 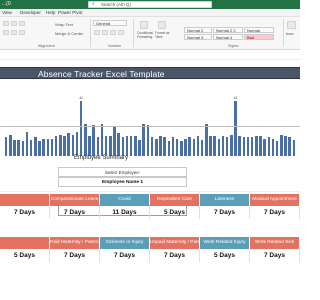 What do you see at coordinates (121, 32) in the screenshot?
I see `decimal-icon` at bounding box center [121, 32].